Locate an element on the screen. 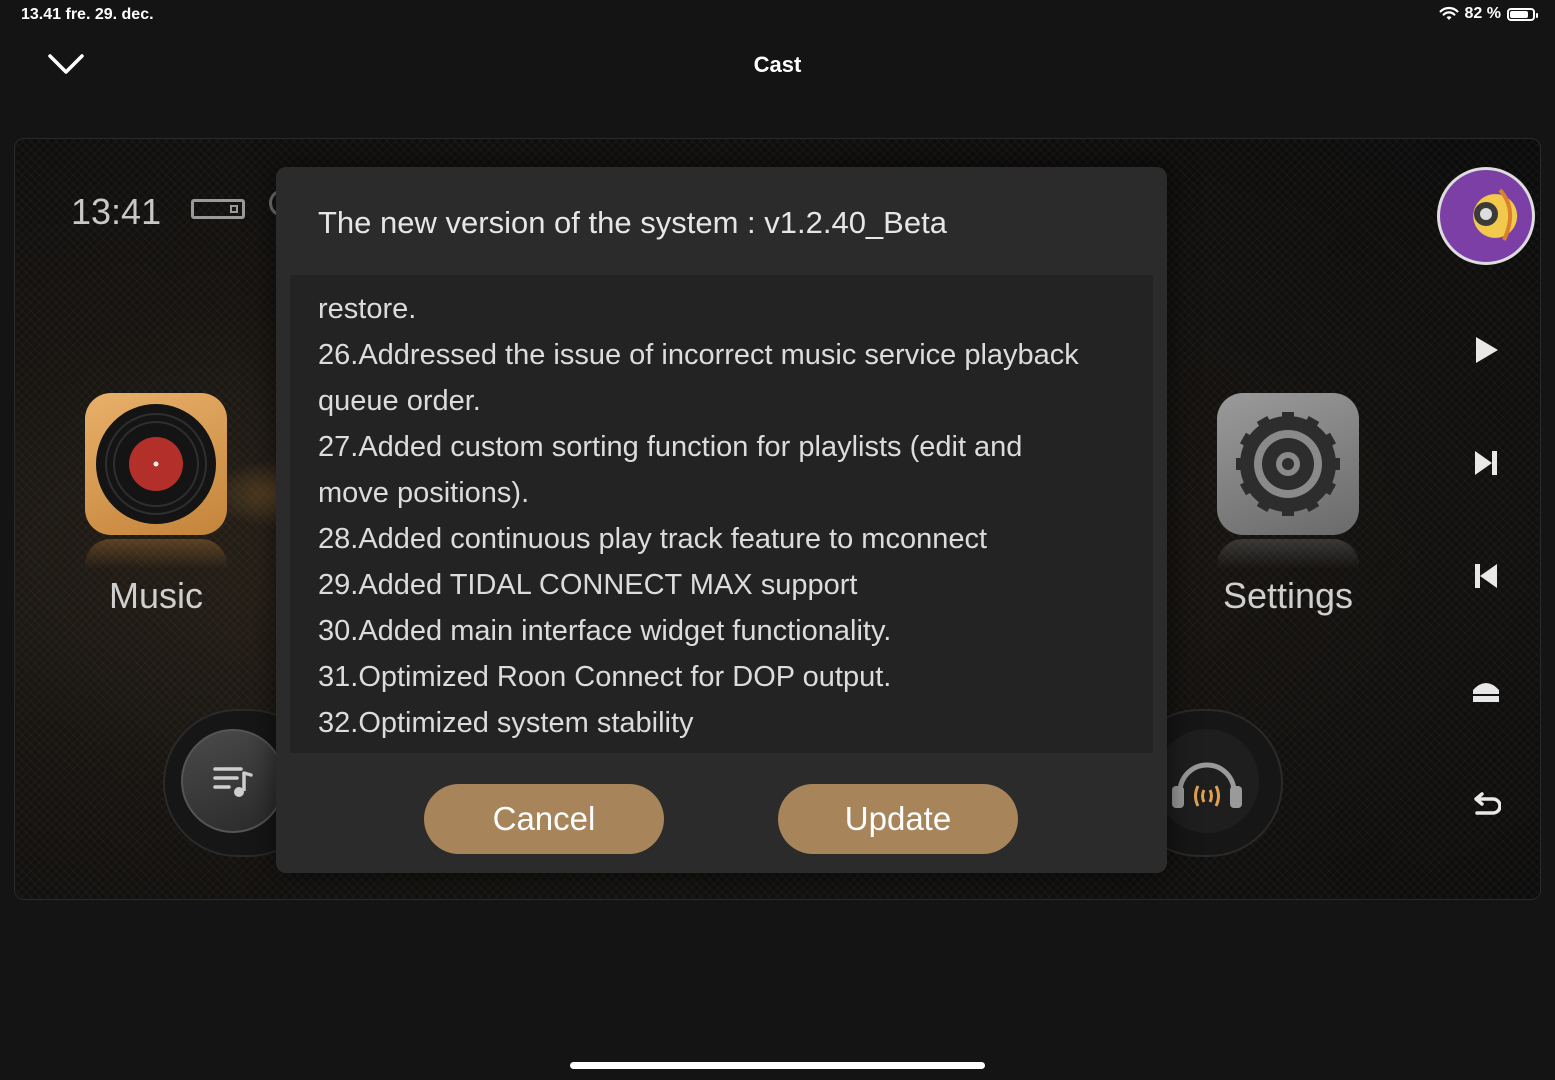 The height and width of the screenshot is (1080, 1555). update-button: Update is located at coordinates (898, 819).